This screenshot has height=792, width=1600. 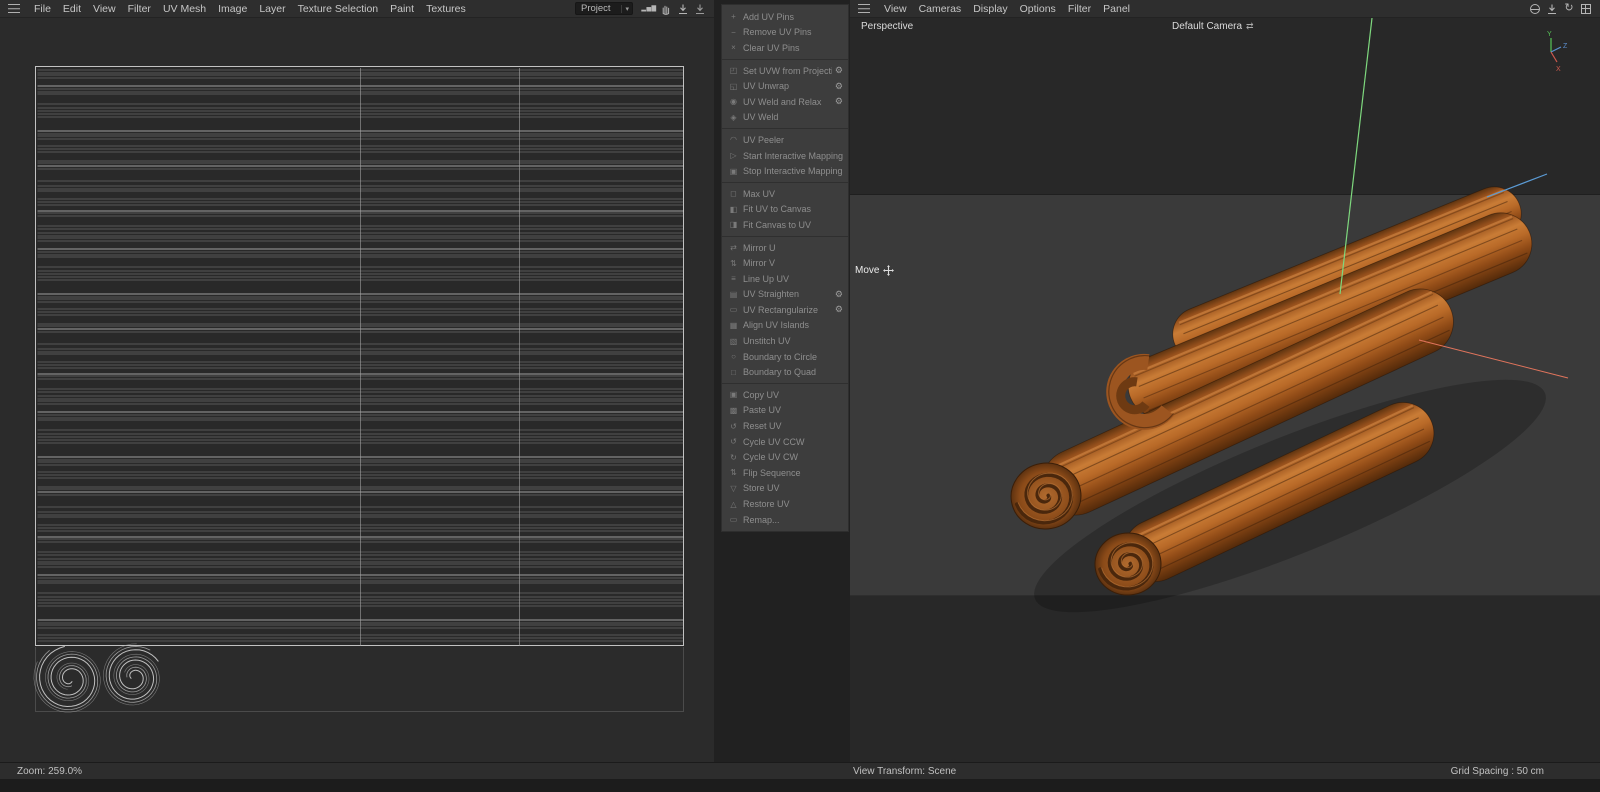 I want to click on command-item: ▧ Unstitch UV, so click(x=785, y=341).